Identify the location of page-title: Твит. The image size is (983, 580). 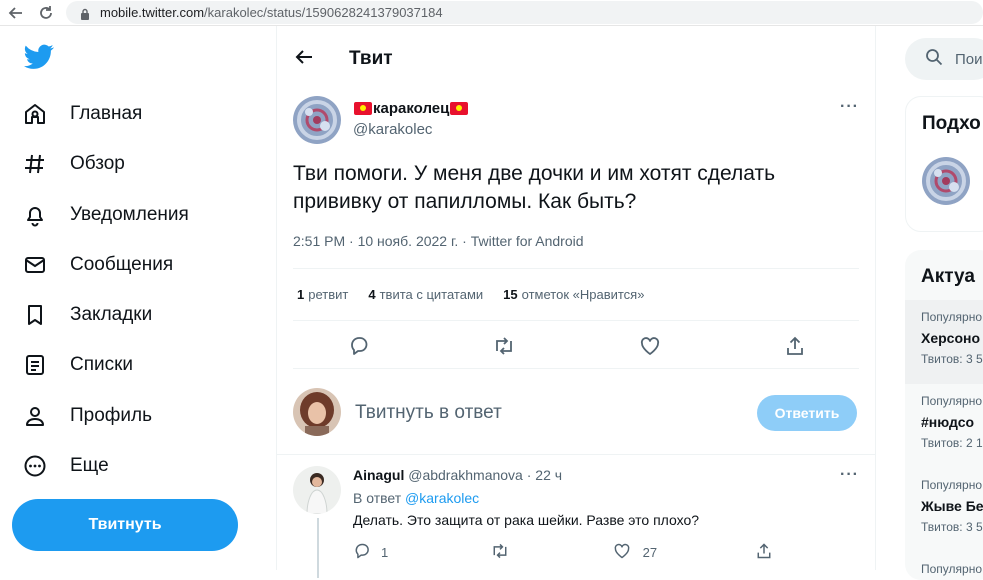
(371, 58).